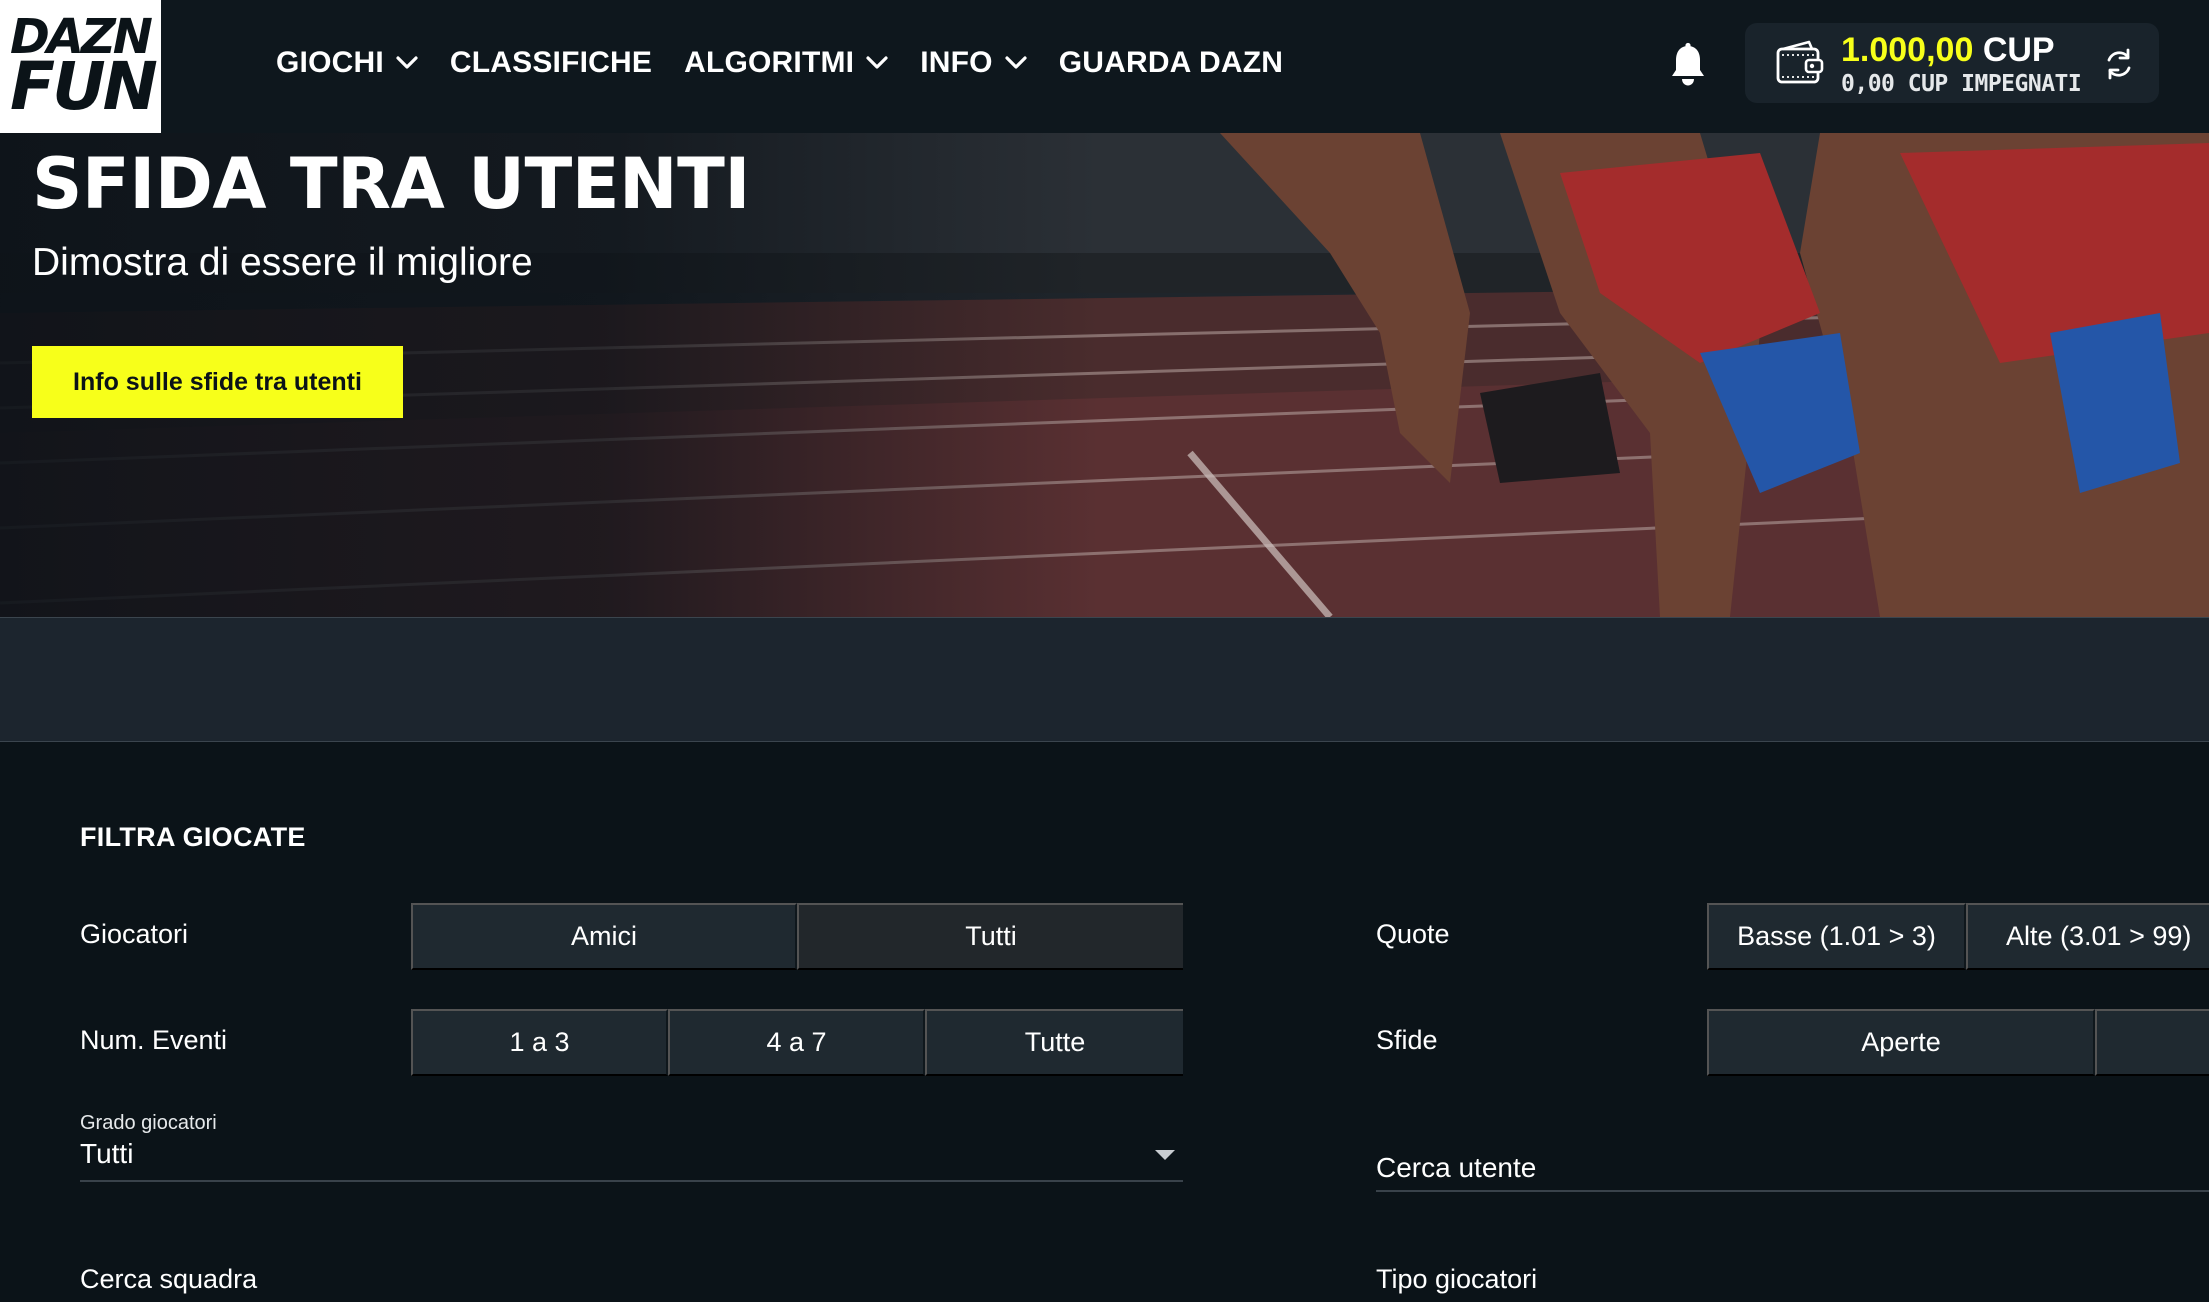 This screenshot has width=2209, height=1302. I want to click on cerca-squadra-label: Cerca squadra, so click(169, 1279).